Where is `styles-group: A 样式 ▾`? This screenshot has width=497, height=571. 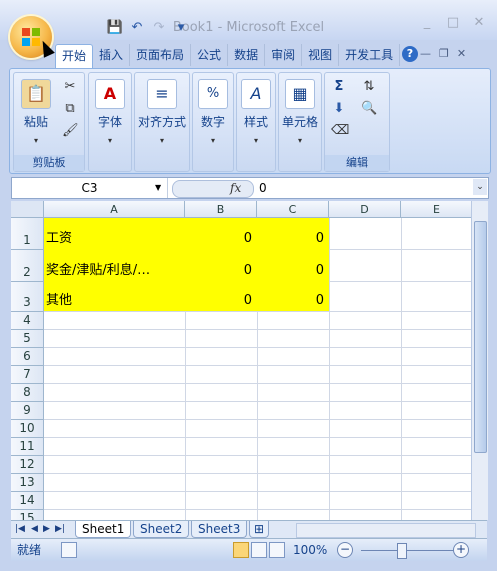 styles-group: A 样式 ▾ is located at coordinates (256, 122).